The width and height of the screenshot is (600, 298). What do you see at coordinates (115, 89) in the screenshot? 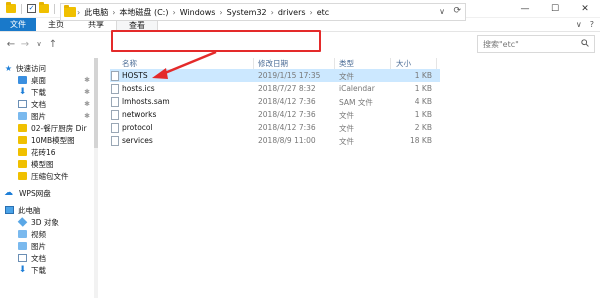
I see `calendar-file-icon` at bounding box center [115, 89].